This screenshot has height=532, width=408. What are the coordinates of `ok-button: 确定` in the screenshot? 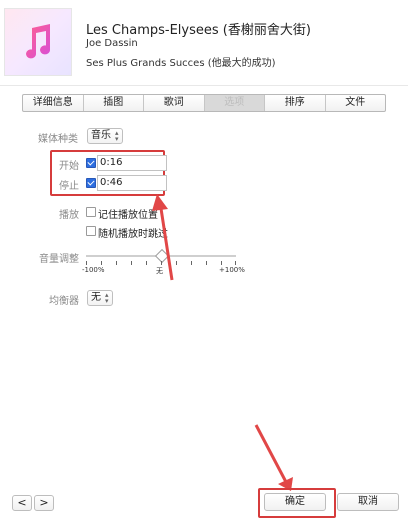 It's located at (295, 502).